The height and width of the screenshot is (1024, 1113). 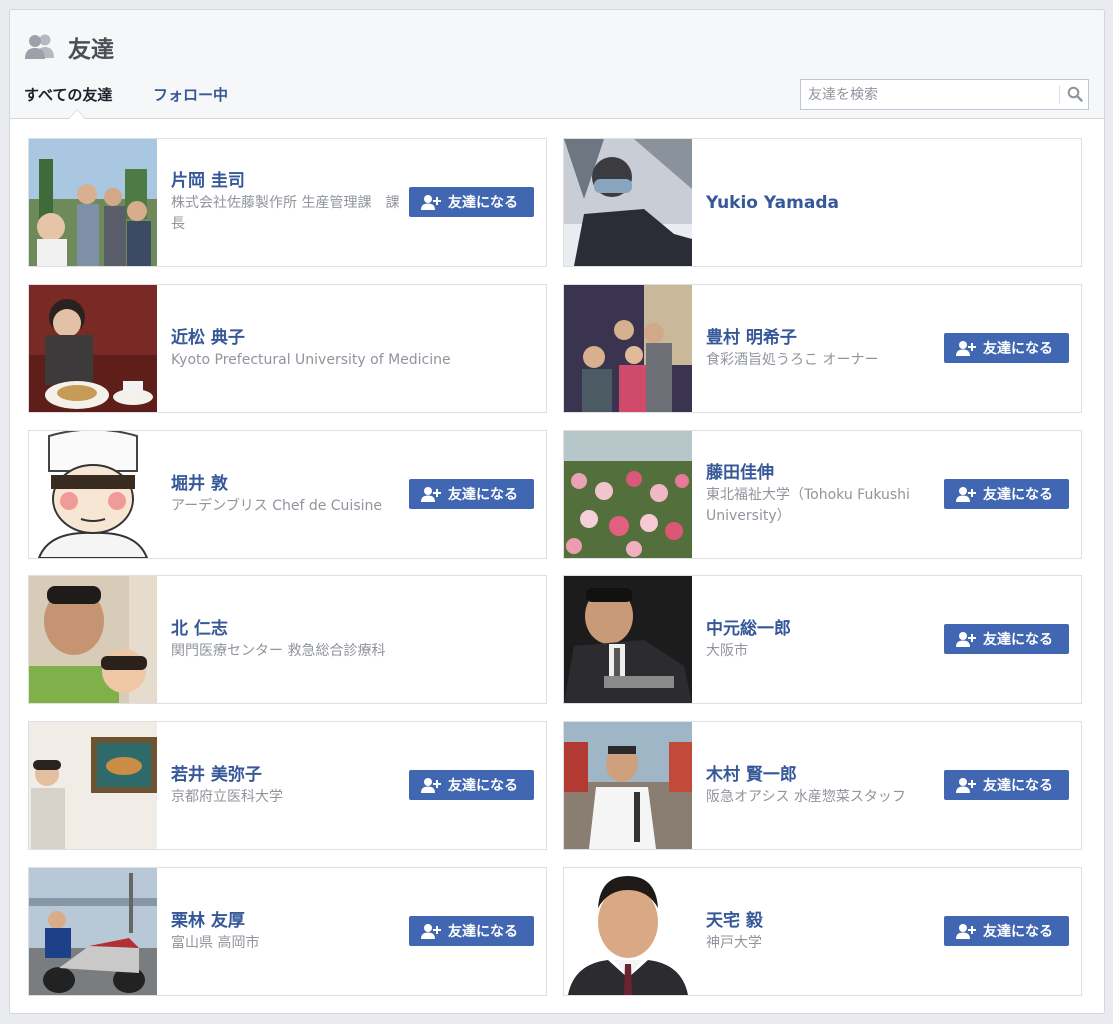 I want to click on search-input, so click(x=930, y=94).